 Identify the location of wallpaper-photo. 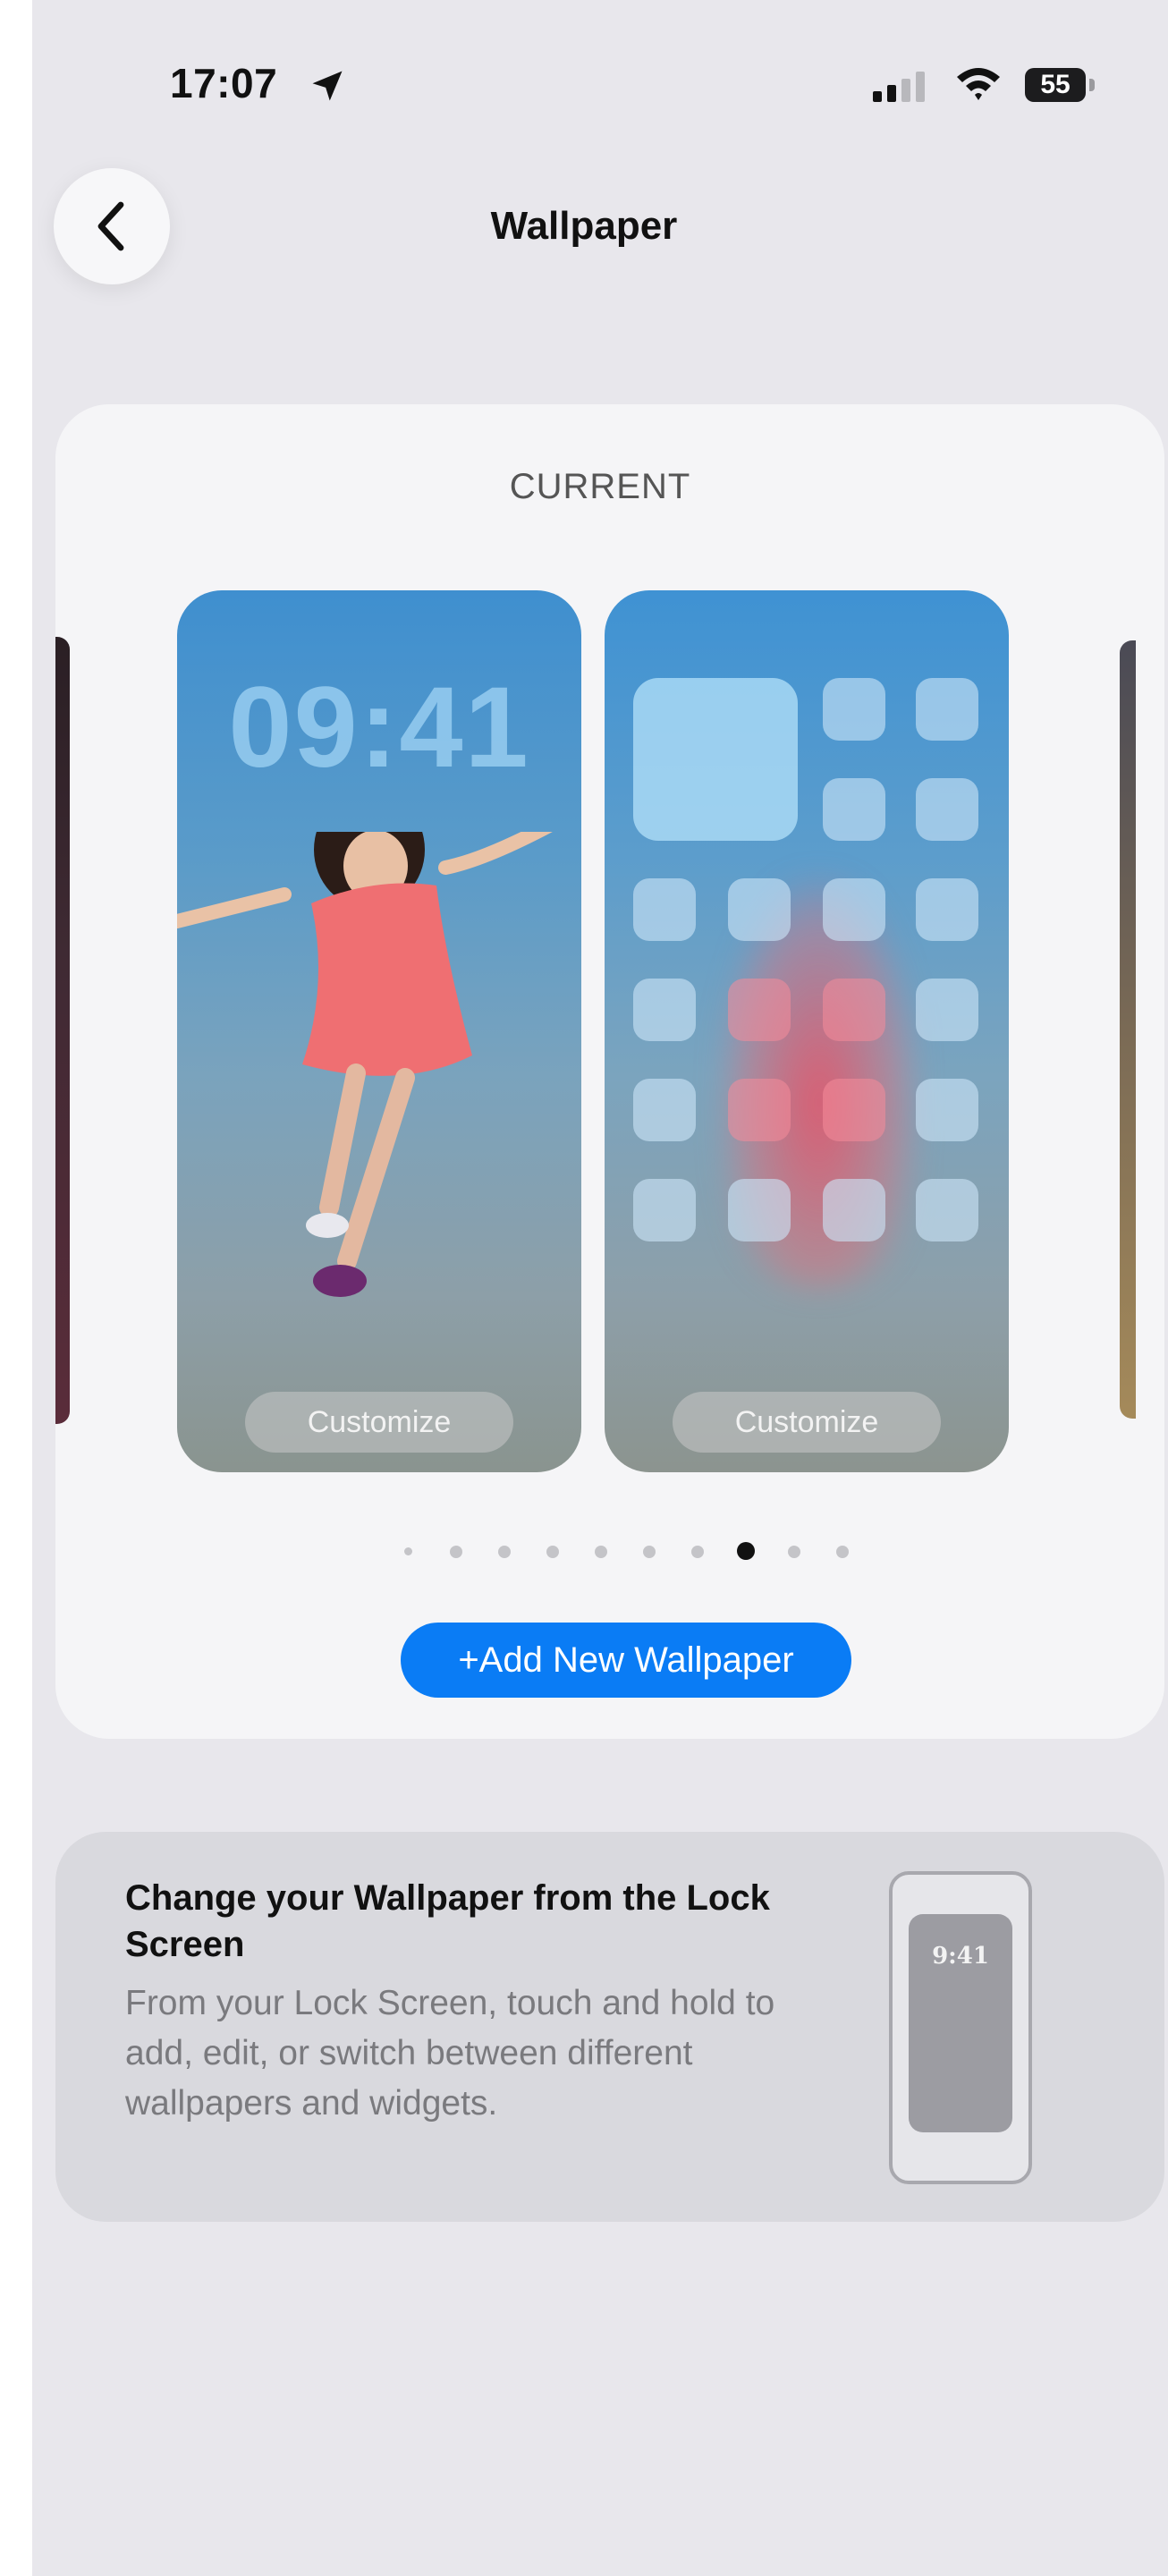
(365, 1064).